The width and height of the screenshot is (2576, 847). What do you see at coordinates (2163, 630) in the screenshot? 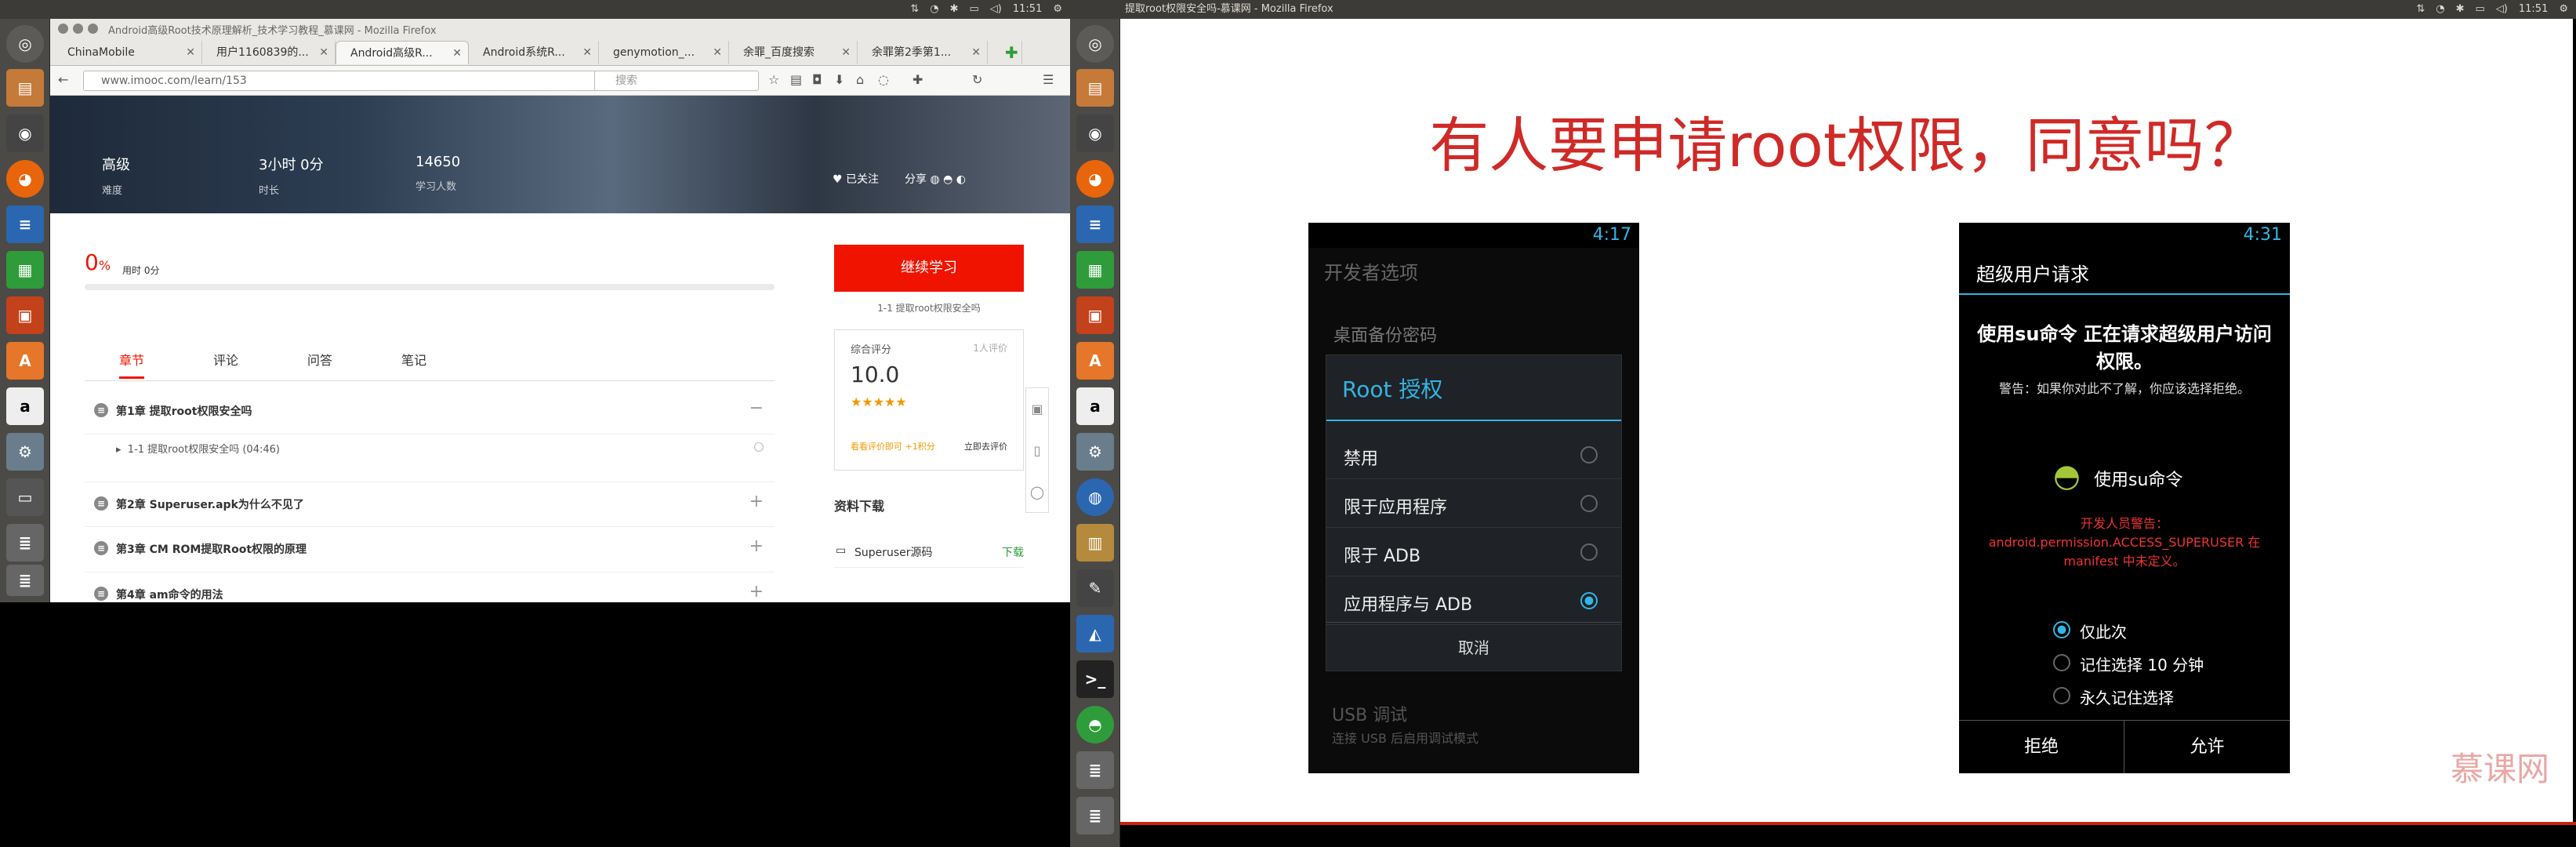
I see `su-option: 仅此次` at bounding box center [2163, 630].